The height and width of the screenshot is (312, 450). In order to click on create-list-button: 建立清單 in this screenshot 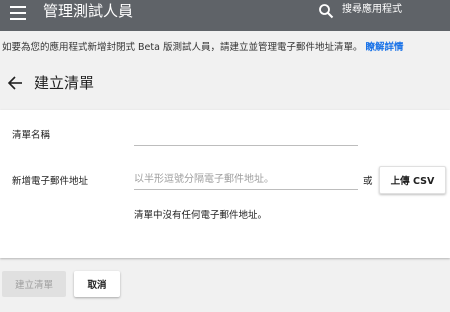, I will do `click(34, 284)`.